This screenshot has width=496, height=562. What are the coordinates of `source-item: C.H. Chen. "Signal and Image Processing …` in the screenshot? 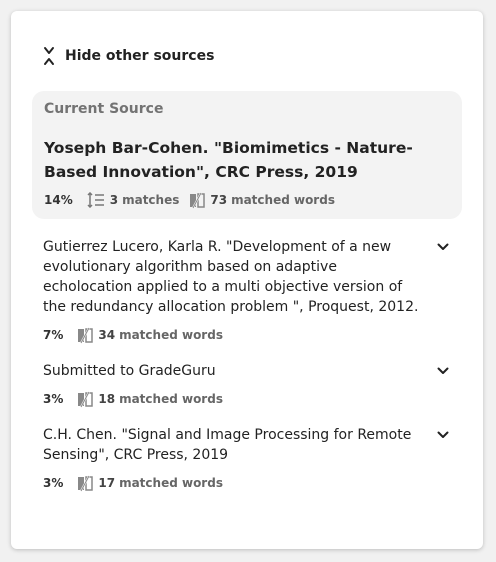 It's located at (253, 459).